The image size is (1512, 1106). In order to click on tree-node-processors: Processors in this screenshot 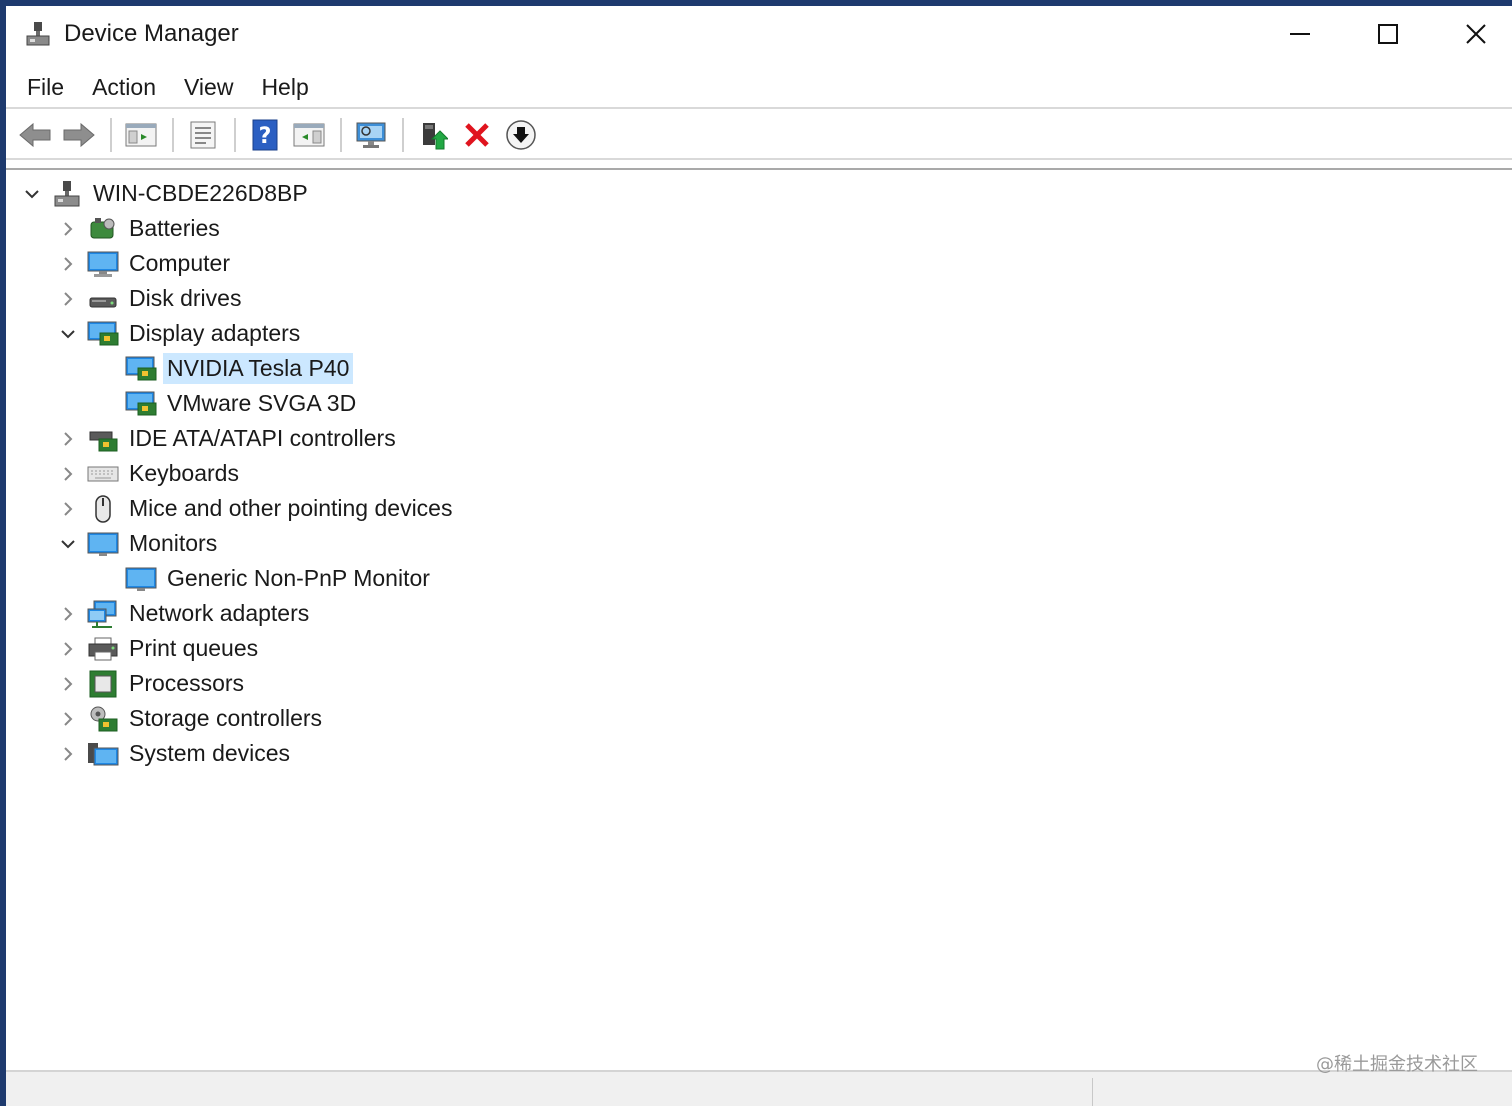, I will do `click(152, 683)`.